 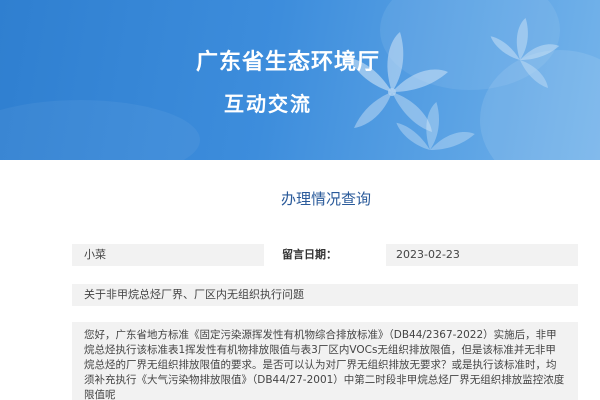 I want to click on author-field: 小菜, so click(x=168, y=255).